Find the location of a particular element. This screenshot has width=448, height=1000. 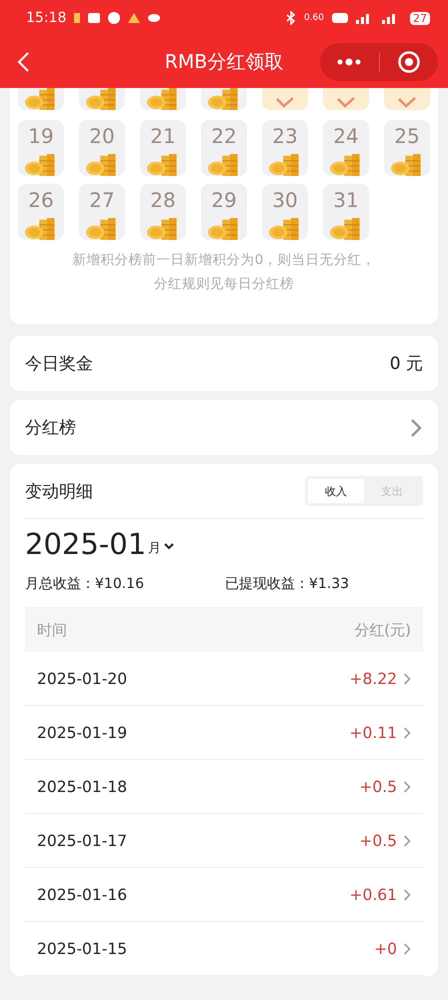

ranking-label: 分红榜 is located at coordinates (50, 428).